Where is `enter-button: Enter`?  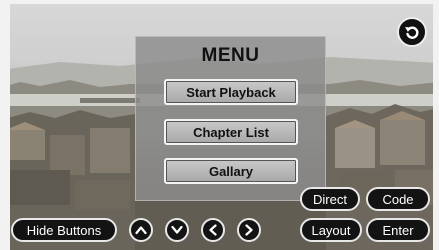
enter-button: Enter is located at coordinates (398, 230).